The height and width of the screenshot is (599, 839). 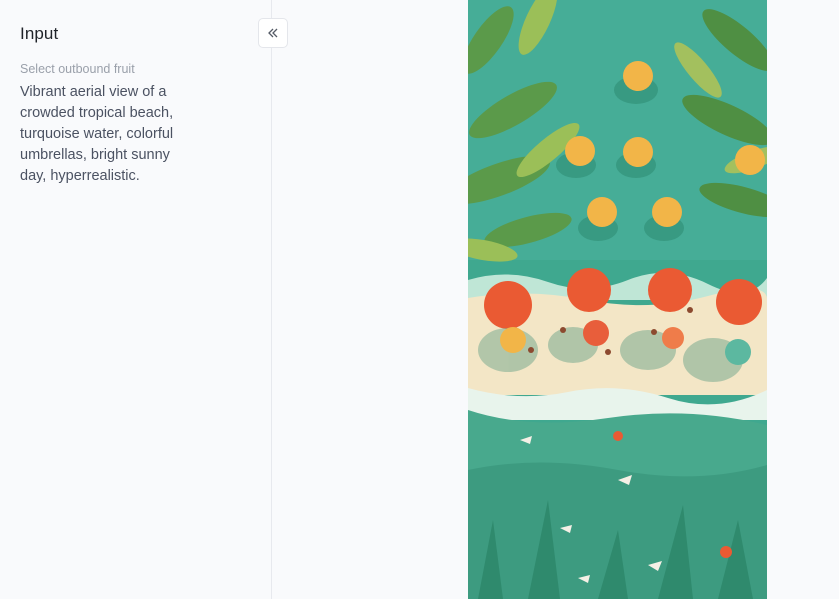 I want to click on field-label: Select outbound fruit, so click(x=77, y=69).